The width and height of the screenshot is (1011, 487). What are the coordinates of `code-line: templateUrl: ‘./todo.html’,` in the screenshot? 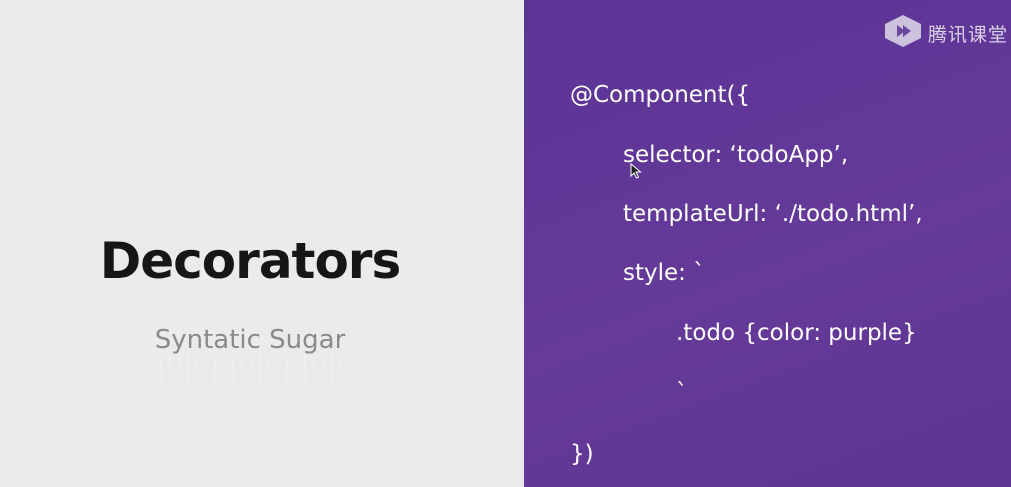 It's located at (773, 214).